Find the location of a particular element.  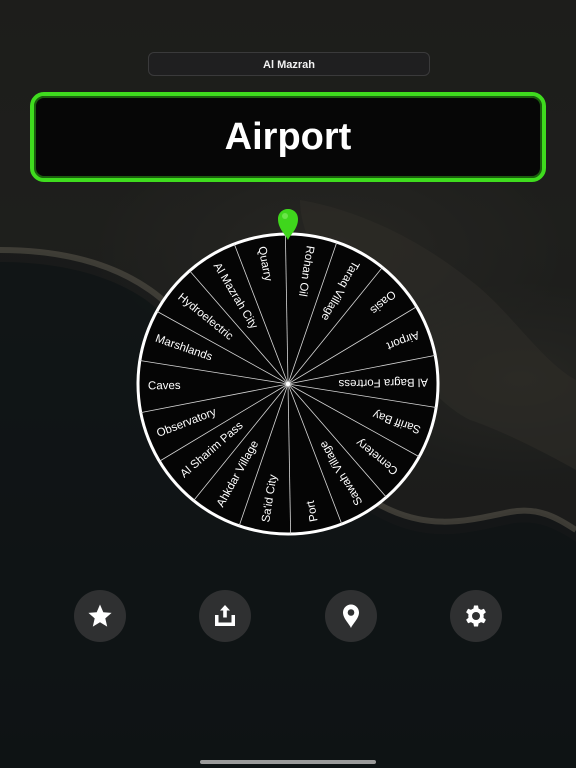

home-indicator is located at coordinates (288, 762).